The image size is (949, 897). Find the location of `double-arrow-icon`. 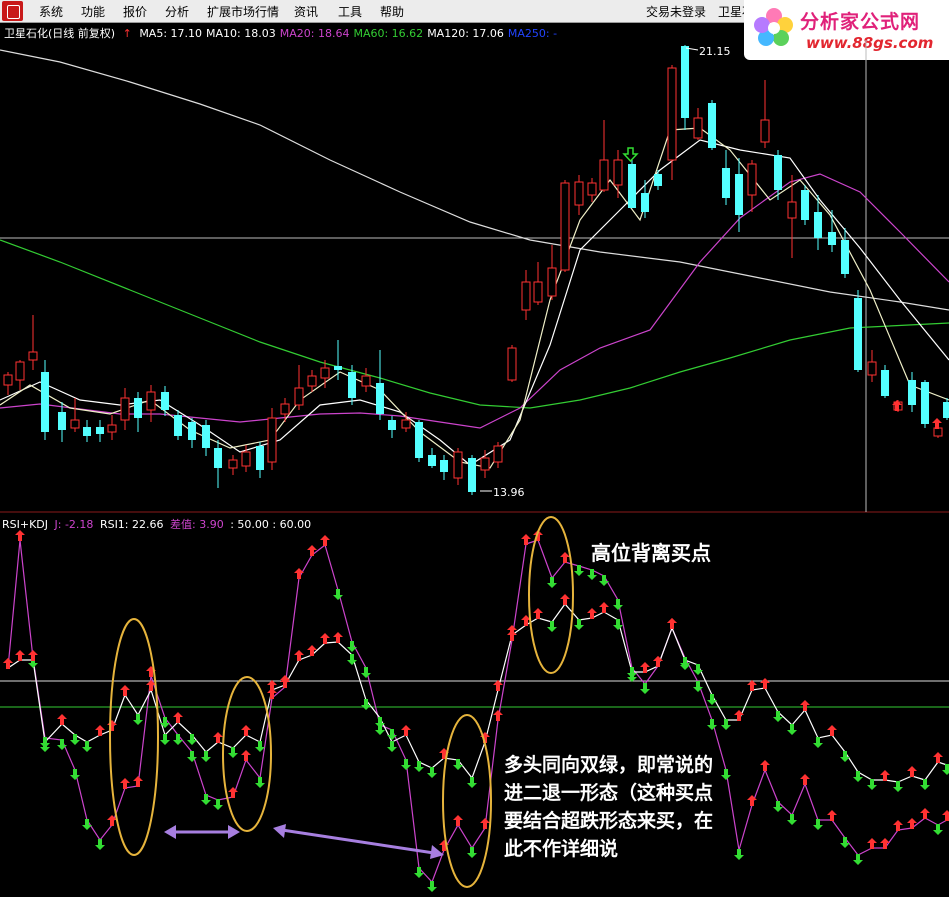

double-arrow-icon is located at coordinates (358, 841).